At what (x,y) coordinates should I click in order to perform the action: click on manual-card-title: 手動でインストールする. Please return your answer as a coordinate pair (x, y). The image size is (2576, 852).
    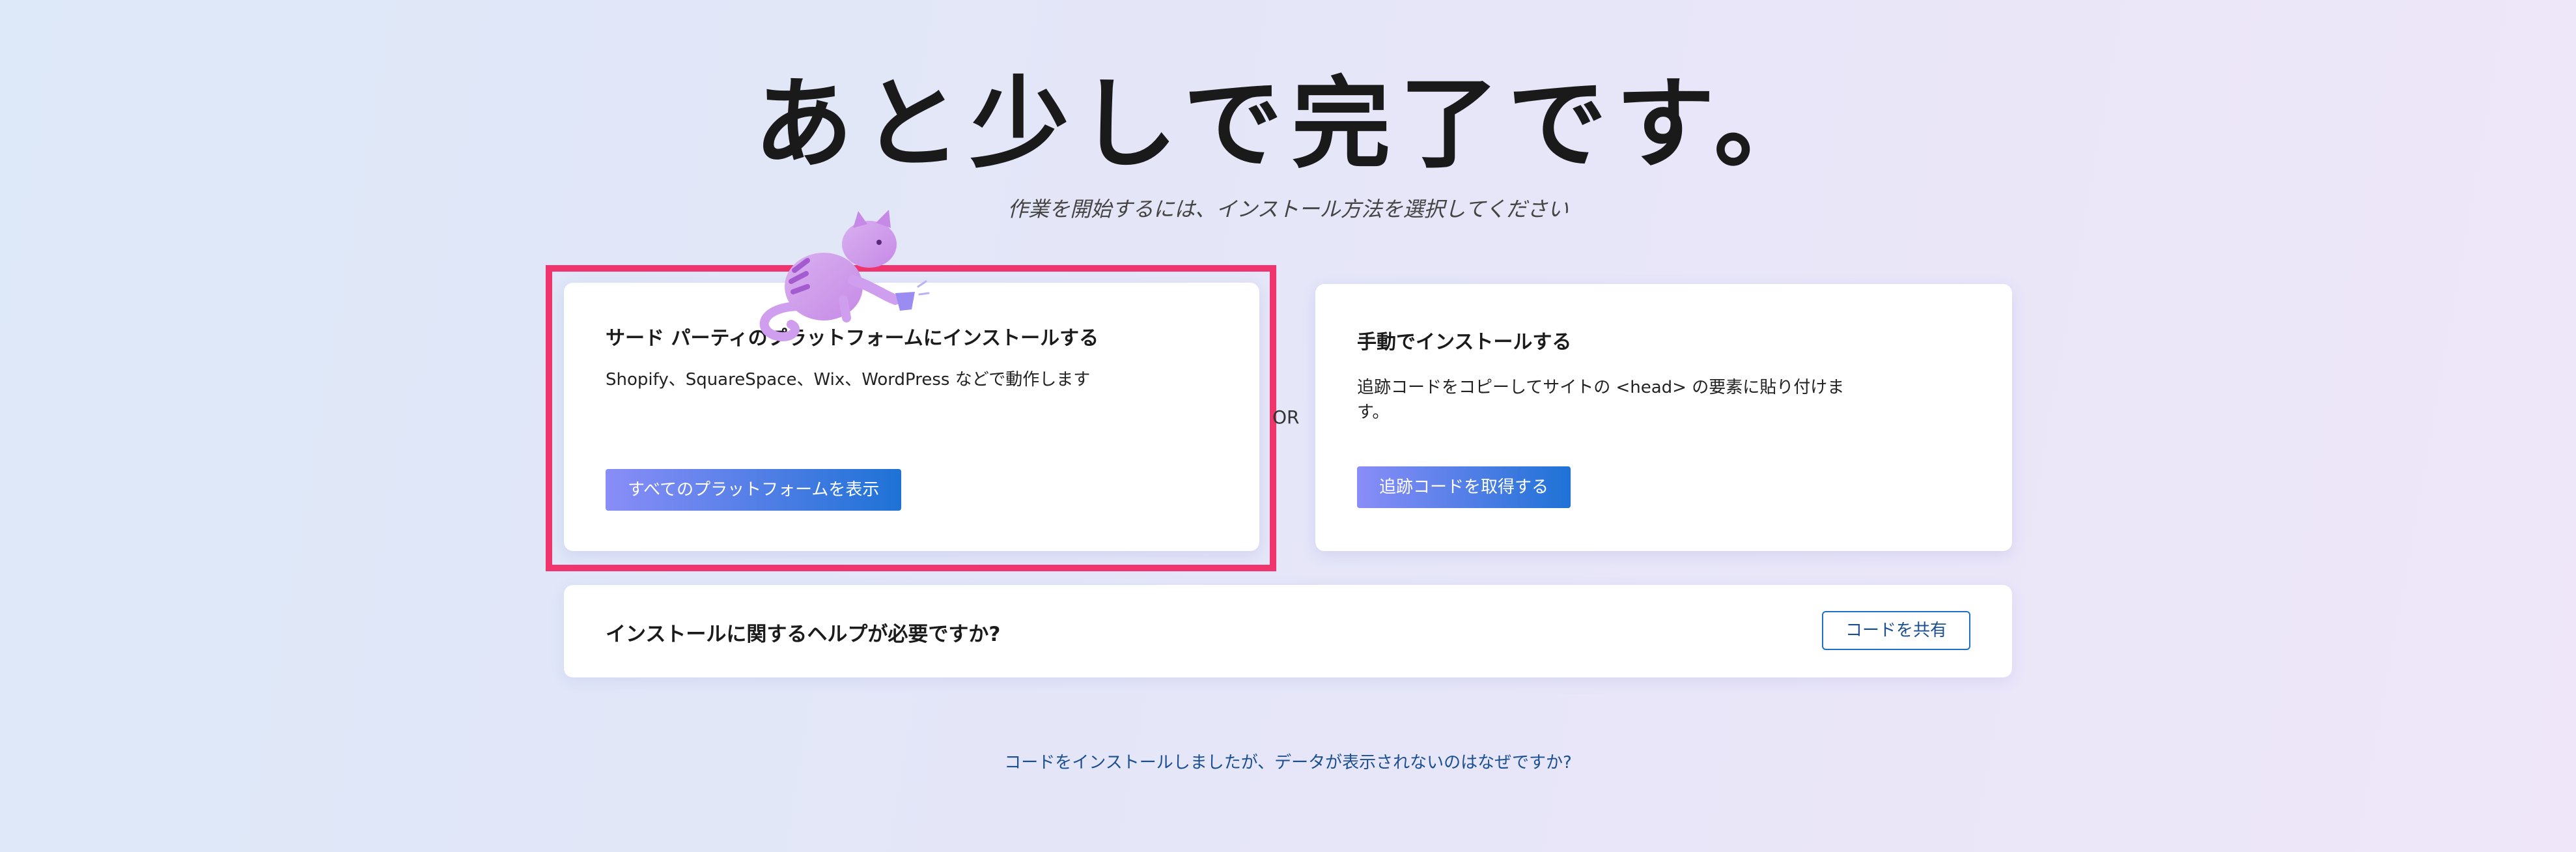
    Looking at the image, I should click on (1465, 342).